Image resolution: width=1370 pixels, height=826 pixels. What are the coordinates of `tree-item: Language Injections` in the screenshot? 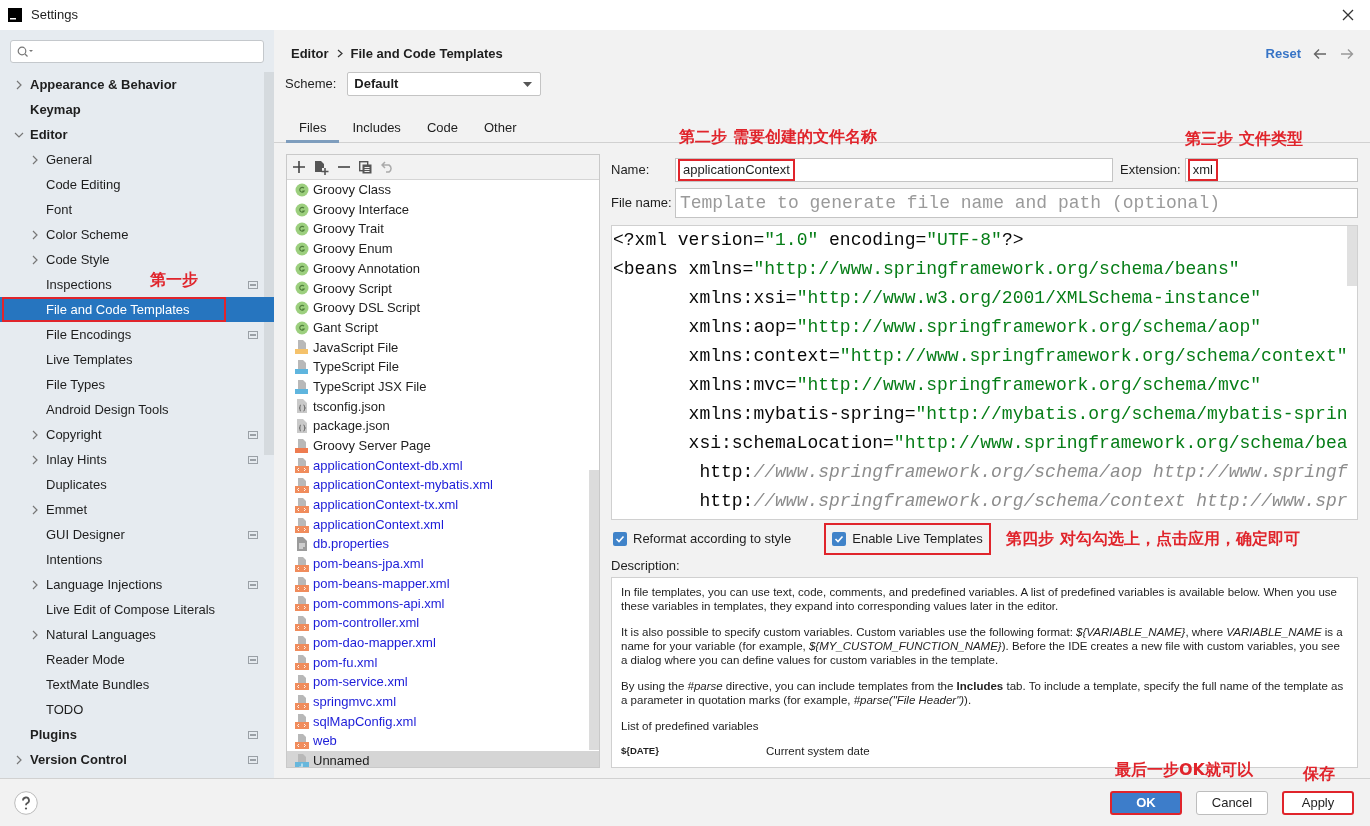 It's located at (104, 584).